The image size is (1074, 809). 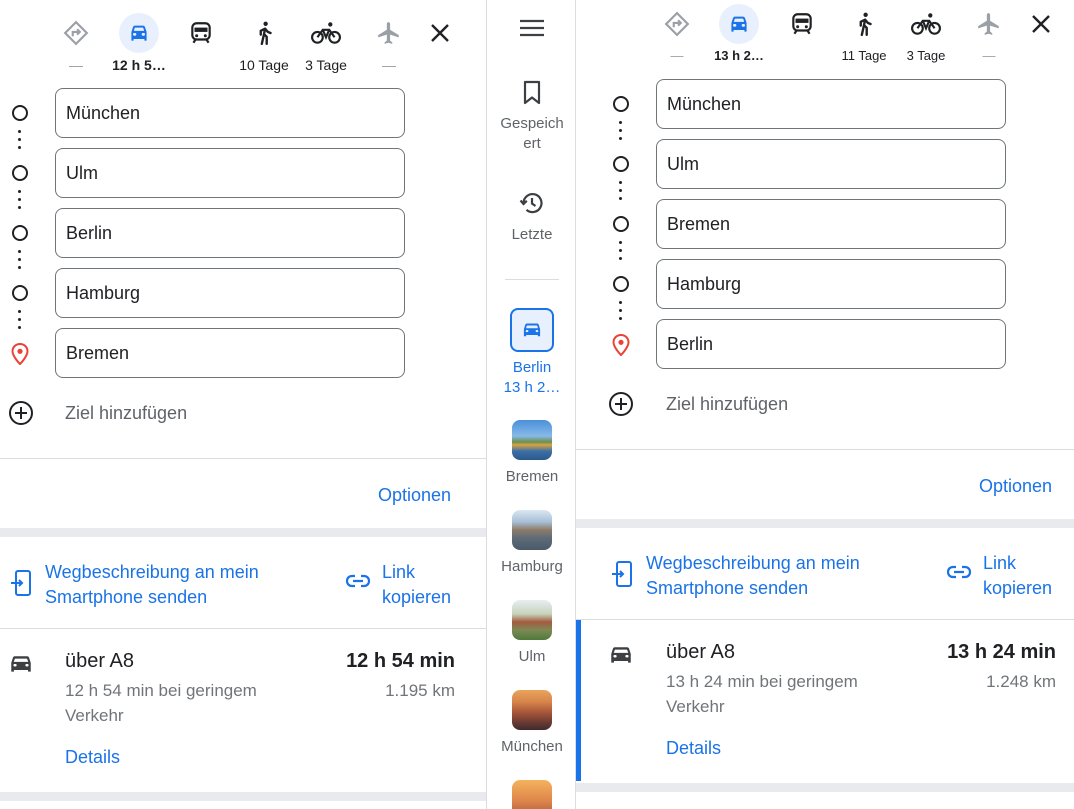 I want to click on copy-link-line1: Link, so click(x=399, y=572).